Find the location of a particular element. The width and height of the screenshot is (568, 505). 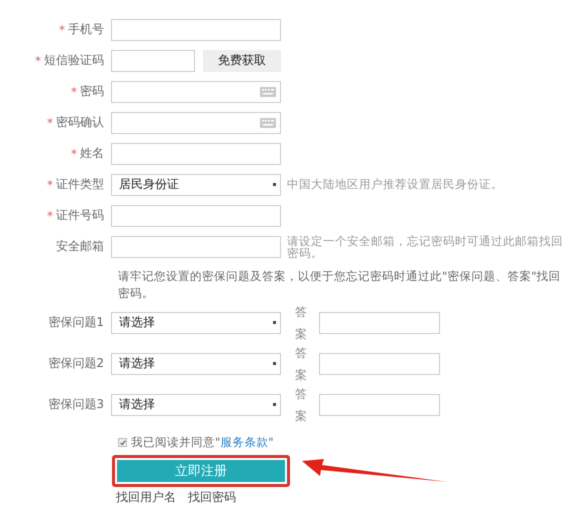

link: 找回密码 is located at coordinates (212, 497).